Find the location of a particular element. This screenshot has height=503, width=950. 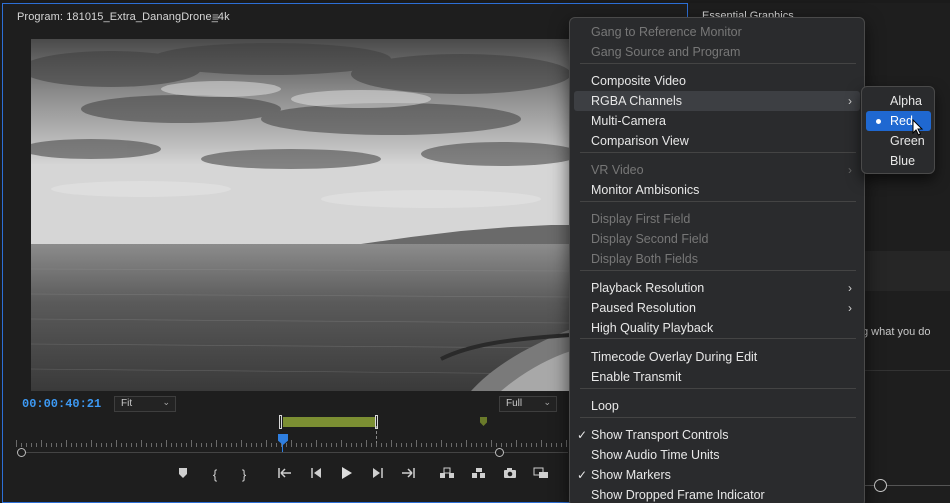

slider-handle is located at coordinates (880, 485).